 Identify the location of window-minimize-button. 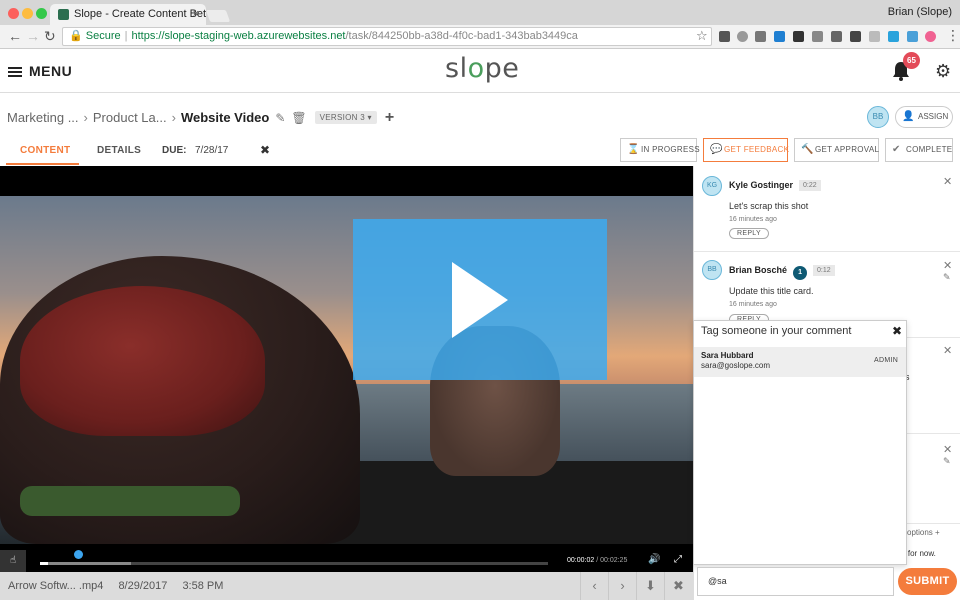
(27, 13).